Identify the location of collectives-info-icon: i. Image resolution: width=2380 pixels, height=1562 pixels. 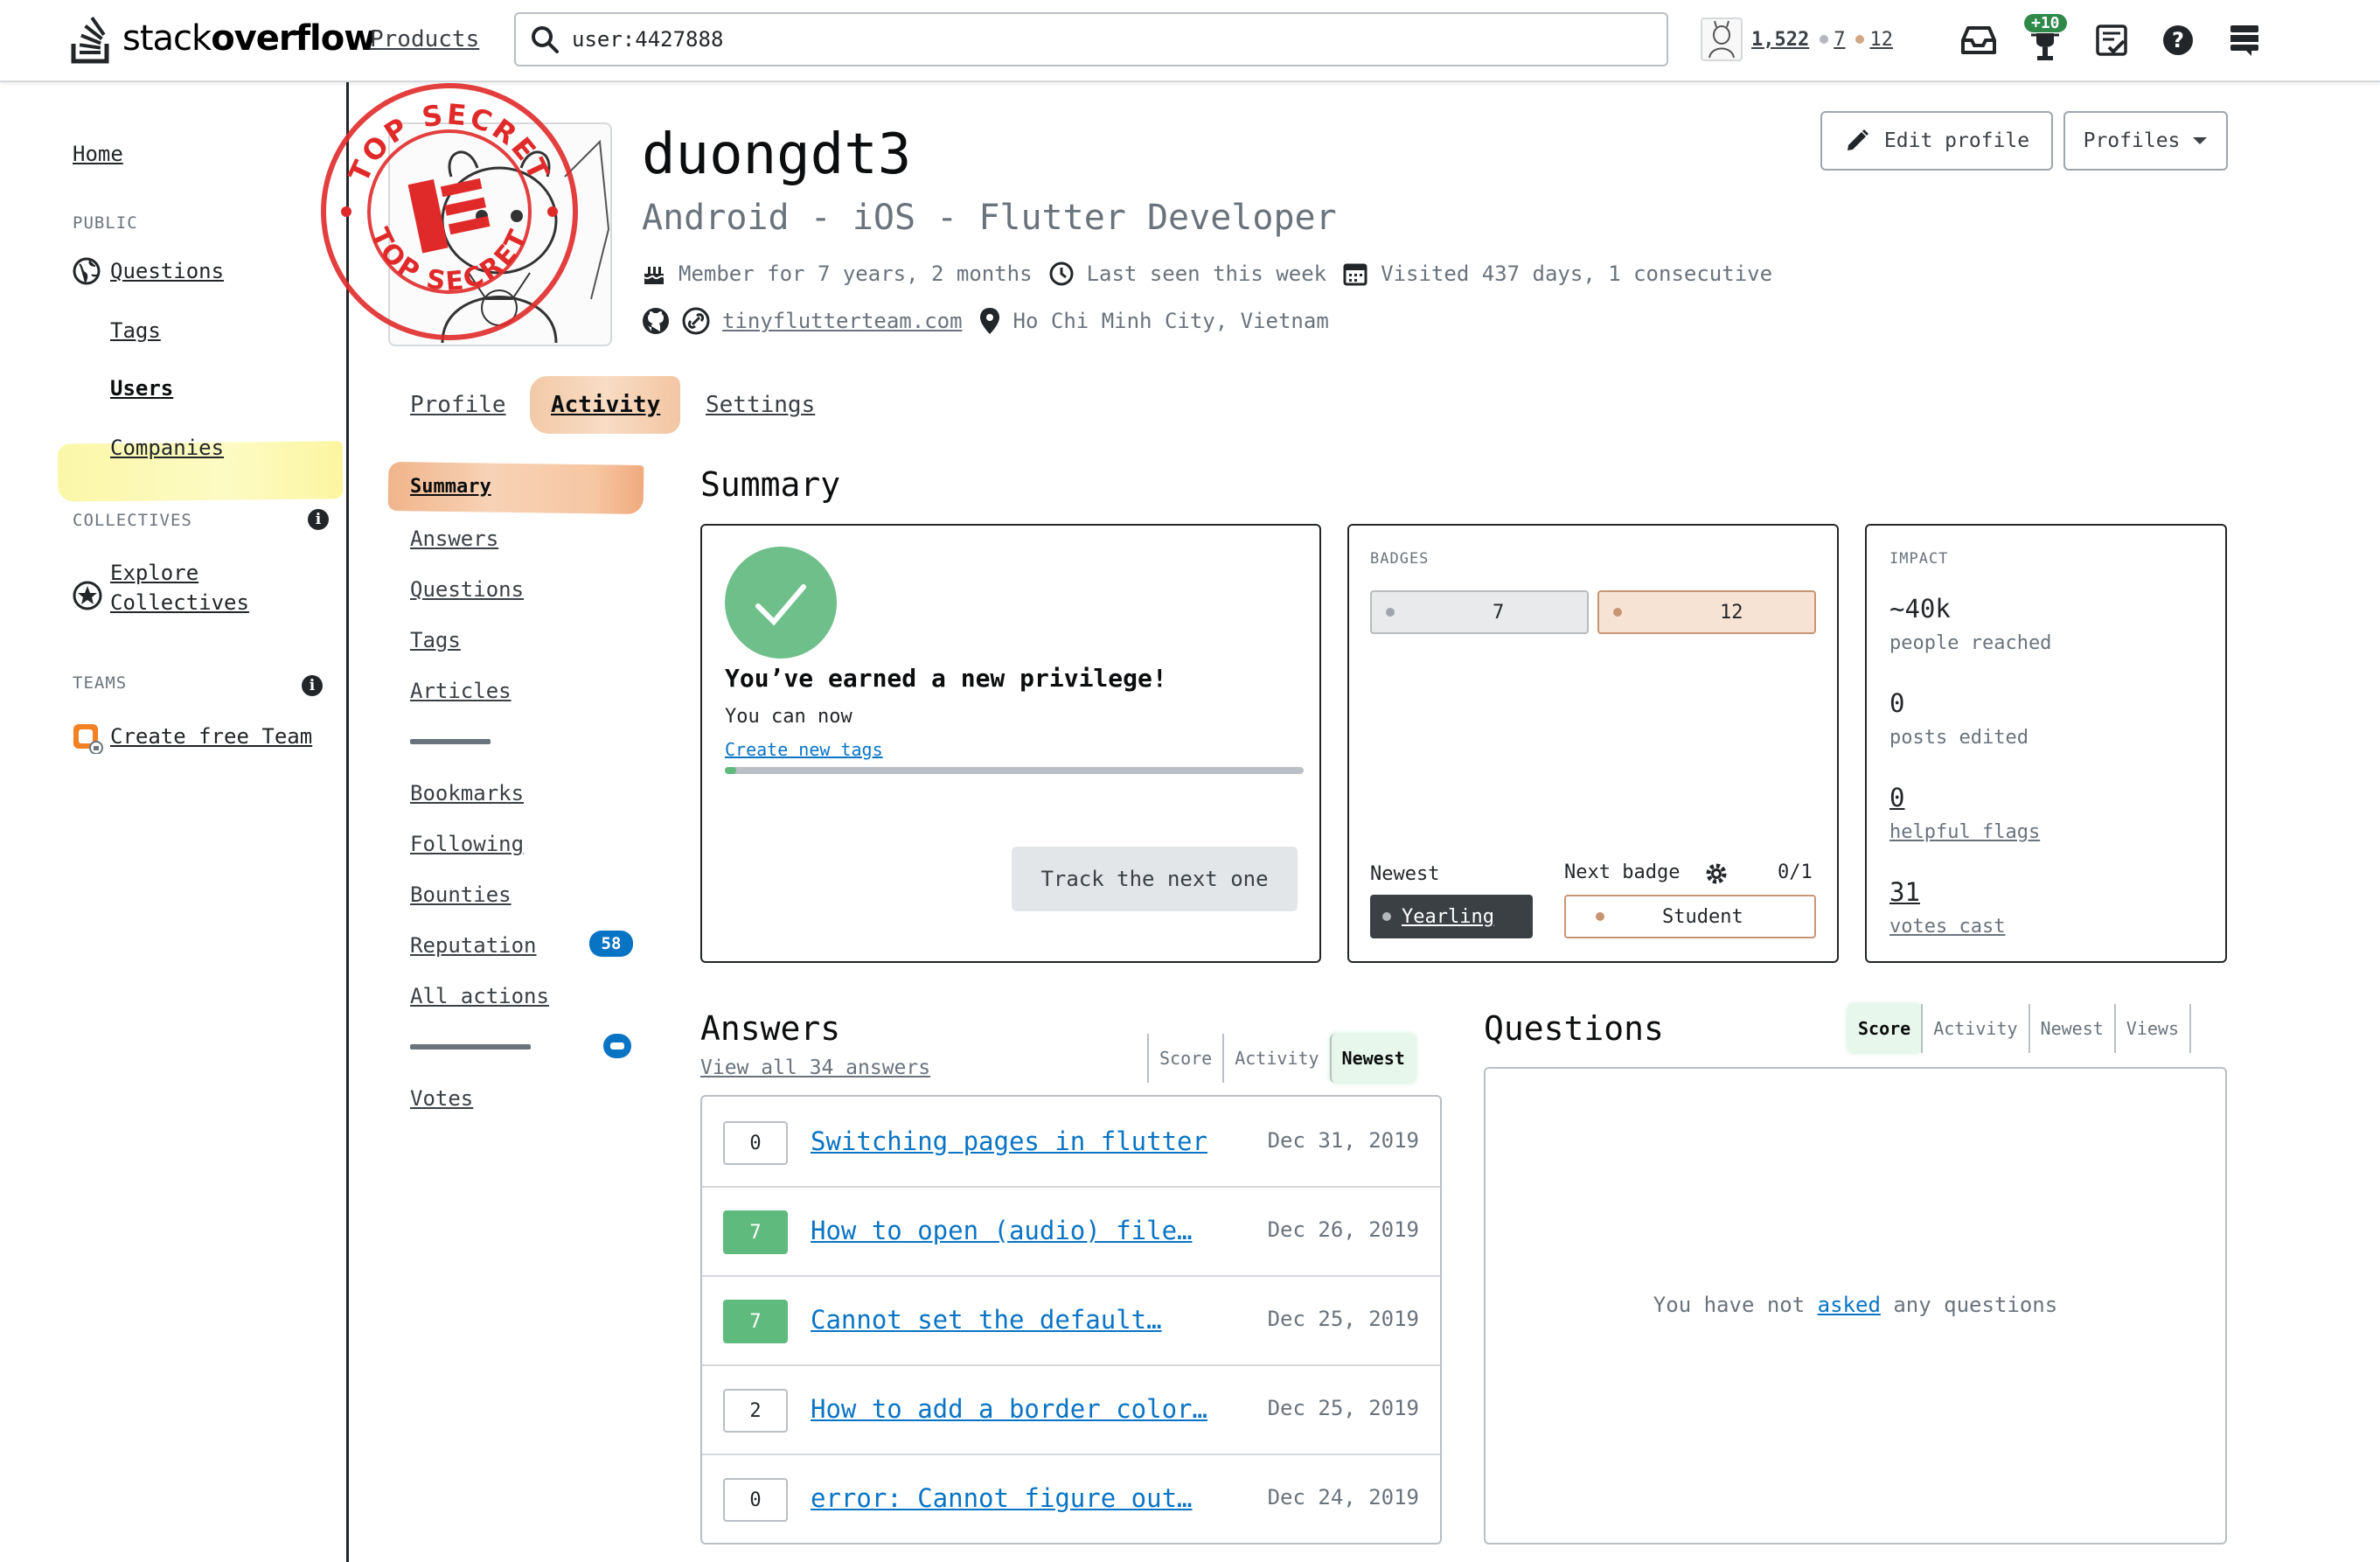
(318, 520).